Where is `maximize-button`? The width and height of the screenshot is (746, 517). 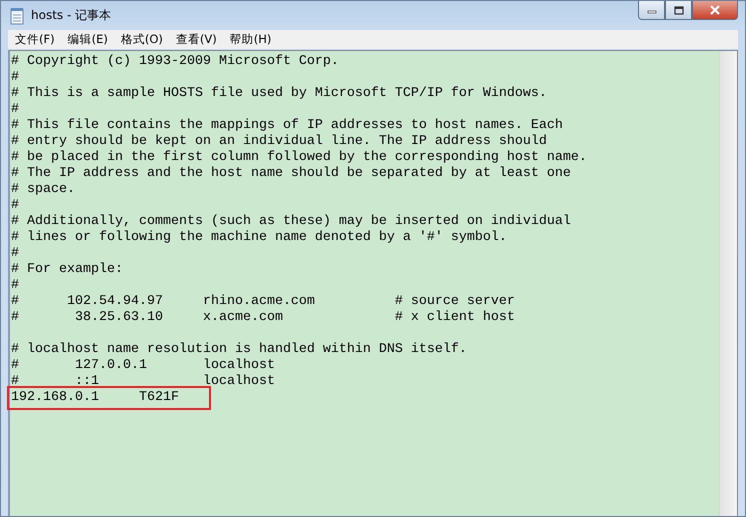
maximize-button is located at coordinates (678, 10).